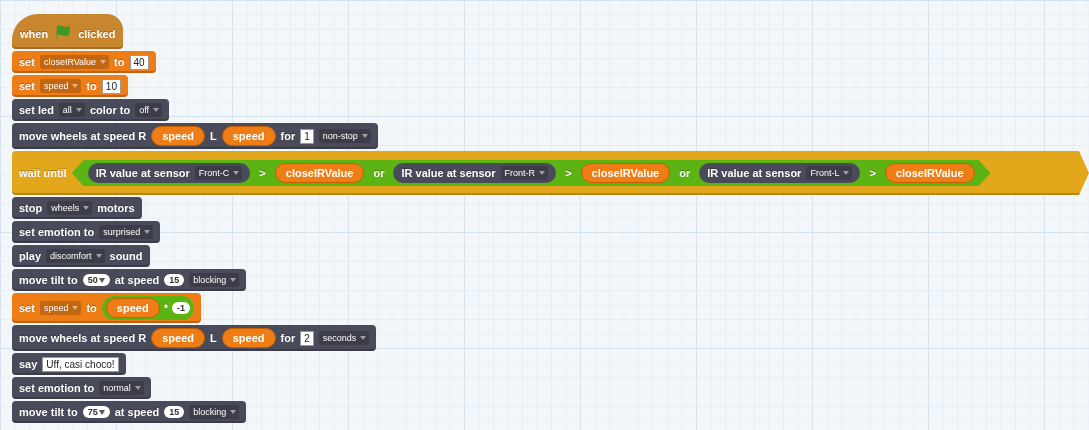 The height and width of the screenshot is (430, 1089). I want to click on command-block: set speed to speed * -1, so click(106, 308).